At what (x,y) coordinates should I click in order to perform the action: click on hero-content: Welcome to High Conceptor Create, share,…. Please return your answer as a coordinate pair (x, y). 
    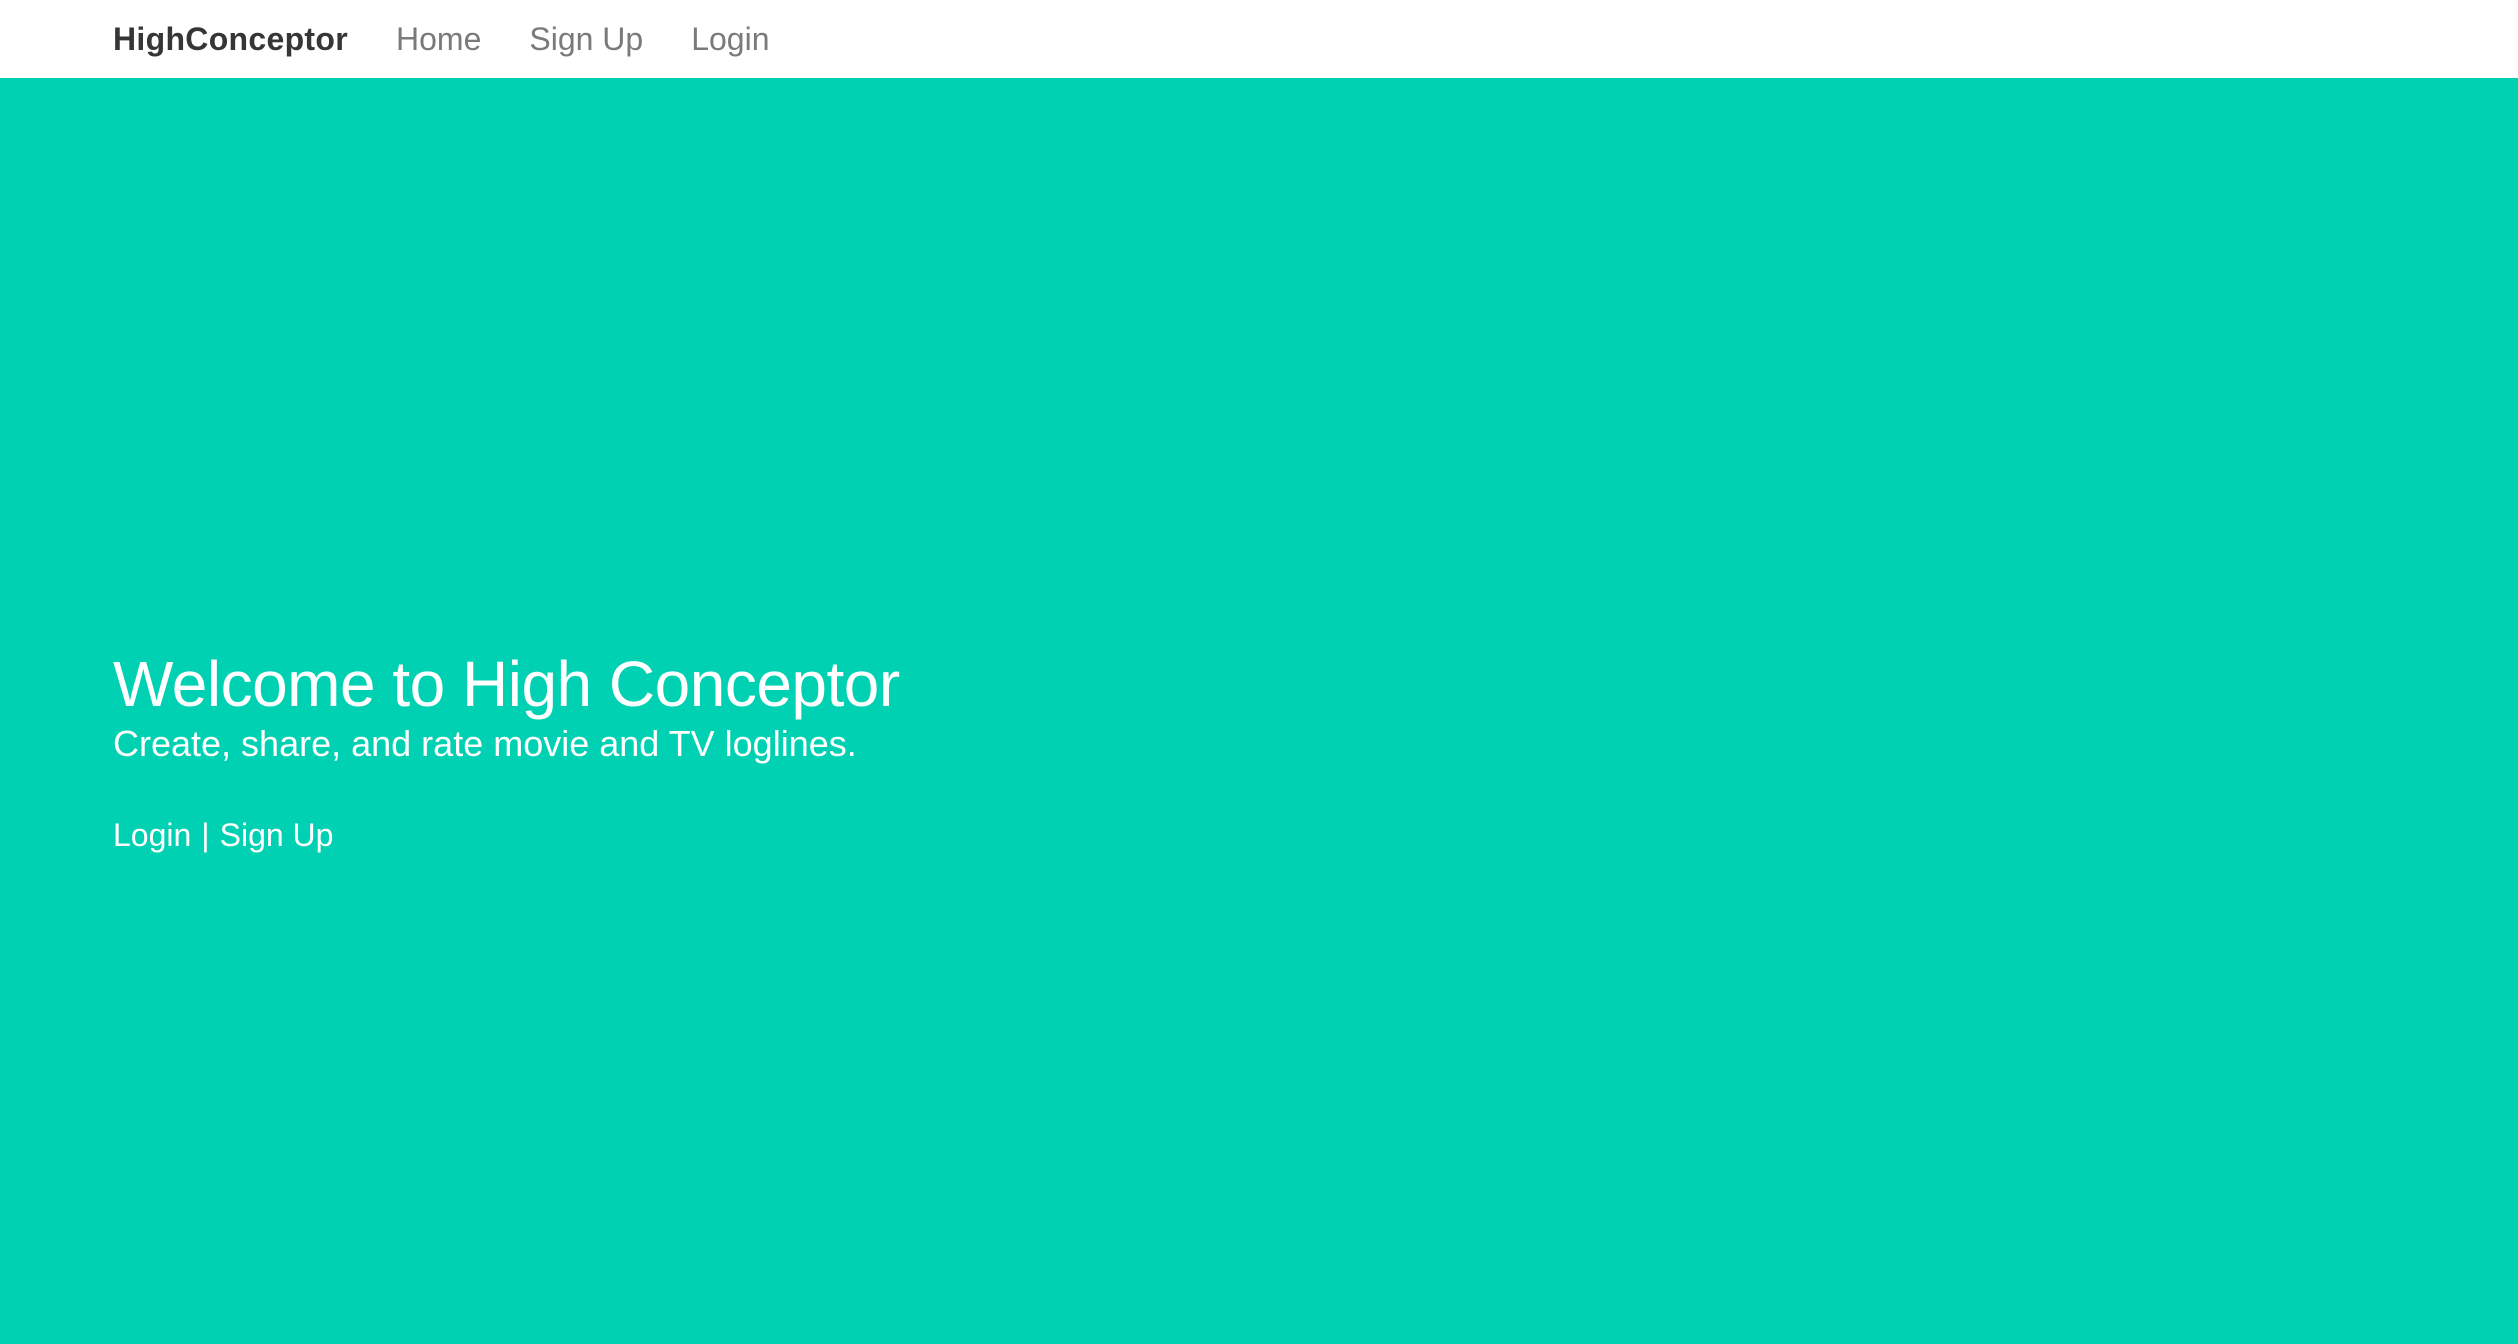
    Looking at the image, I should click on (506, 751).